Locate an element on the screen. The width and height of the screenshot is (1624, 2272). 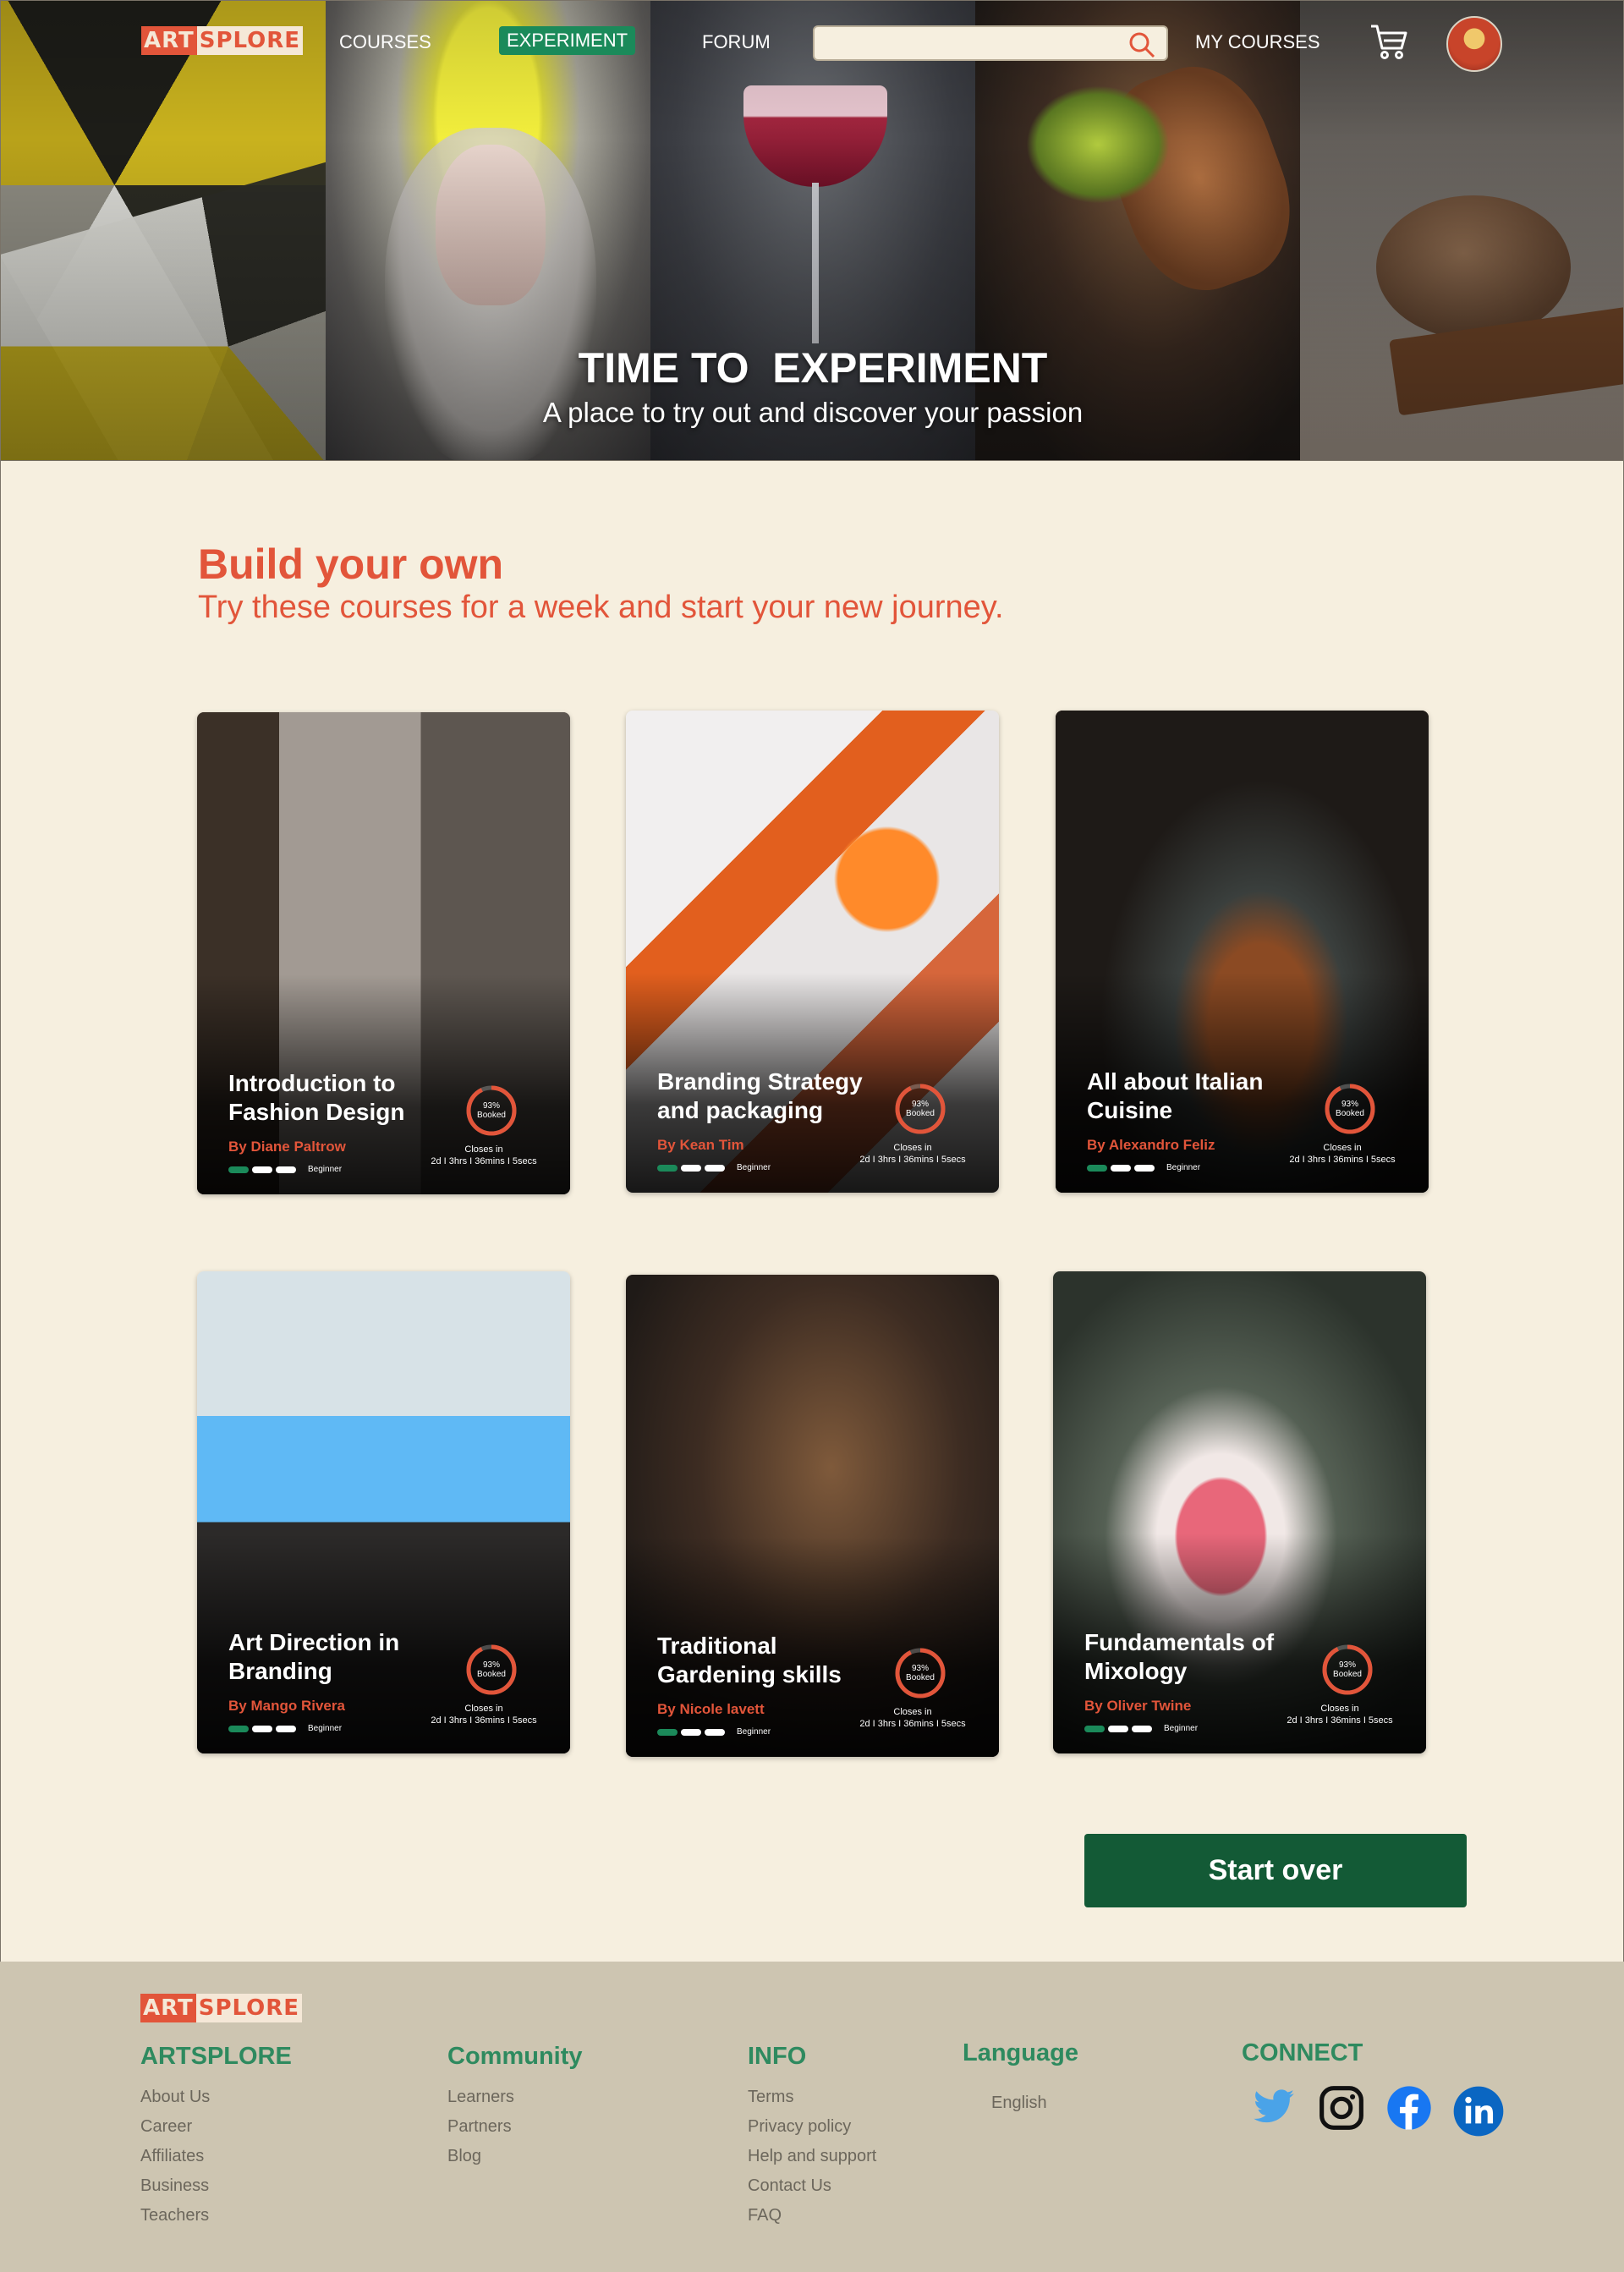
footer-link: Teachers is located at coordinates (175, 2221).